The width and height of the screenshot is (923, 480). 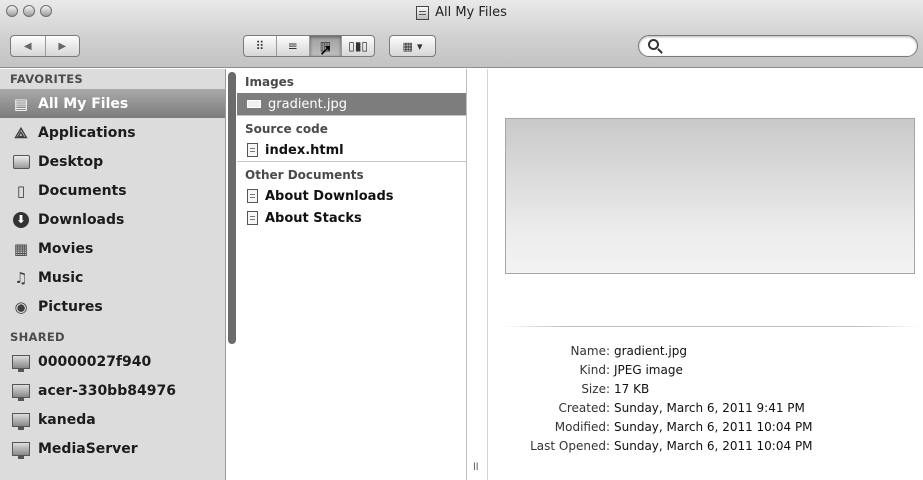 What do you see at coordinates (631, 370) in the screenshot?
I see `info-row-kind: Kind: JPEG image` at bounding box center [631, 370].